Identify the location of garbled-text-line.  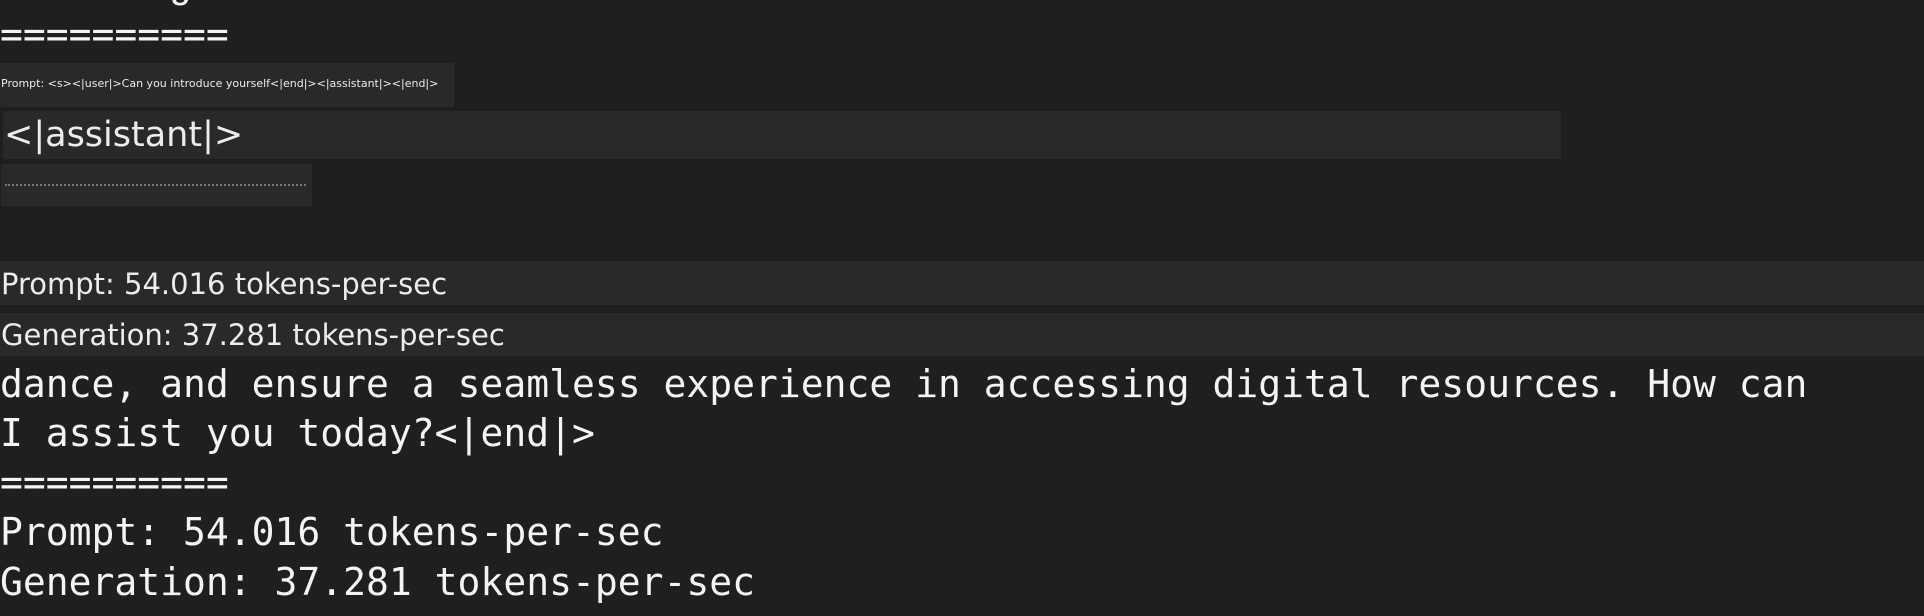
(155, 185).